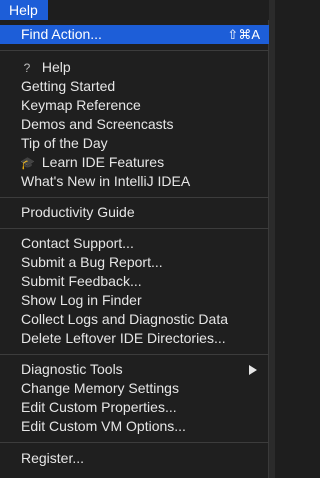  Describe the element at coordinates (103, 162) in the screenshot. I see `menu-item-label: Learn IDE Features` at that location.